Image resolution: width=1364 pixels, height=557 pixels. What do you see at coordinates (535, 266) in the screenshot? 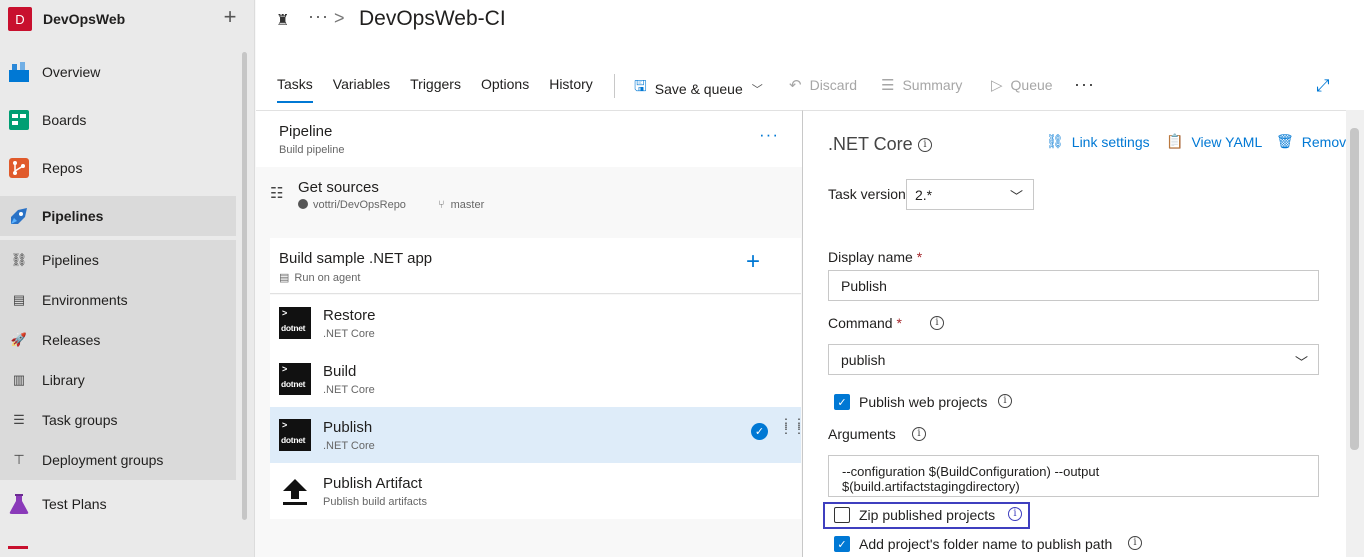
I see `agent-job: Build sample .NET app ▤ Run on agent +` at bounding box center [535, 266].